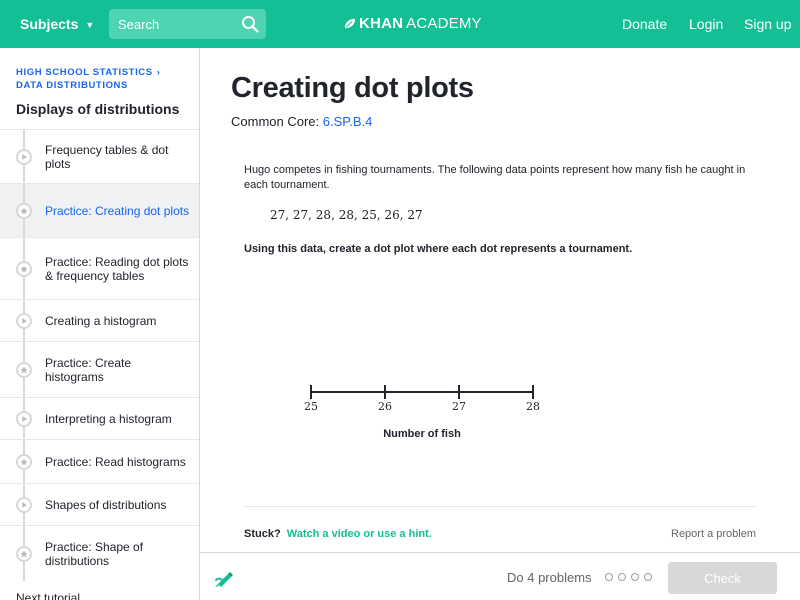  Describe the element at coordinates (549, 577) in the screenshot. I see `progress-label: Do 4 problems` at that location.